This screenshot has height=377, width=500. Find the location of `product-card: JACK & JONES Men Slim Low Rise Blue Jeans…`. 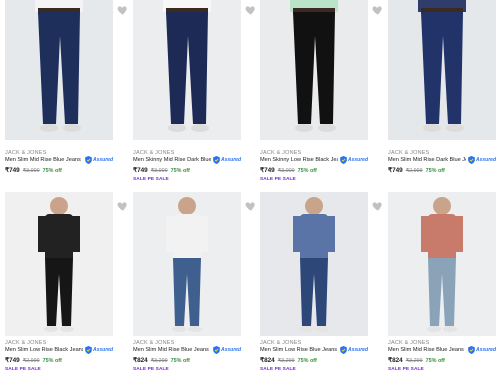

product-card: JACK & JONES Men Slim Low Rise Blue Jeans… is located at coordinates (321, 283).